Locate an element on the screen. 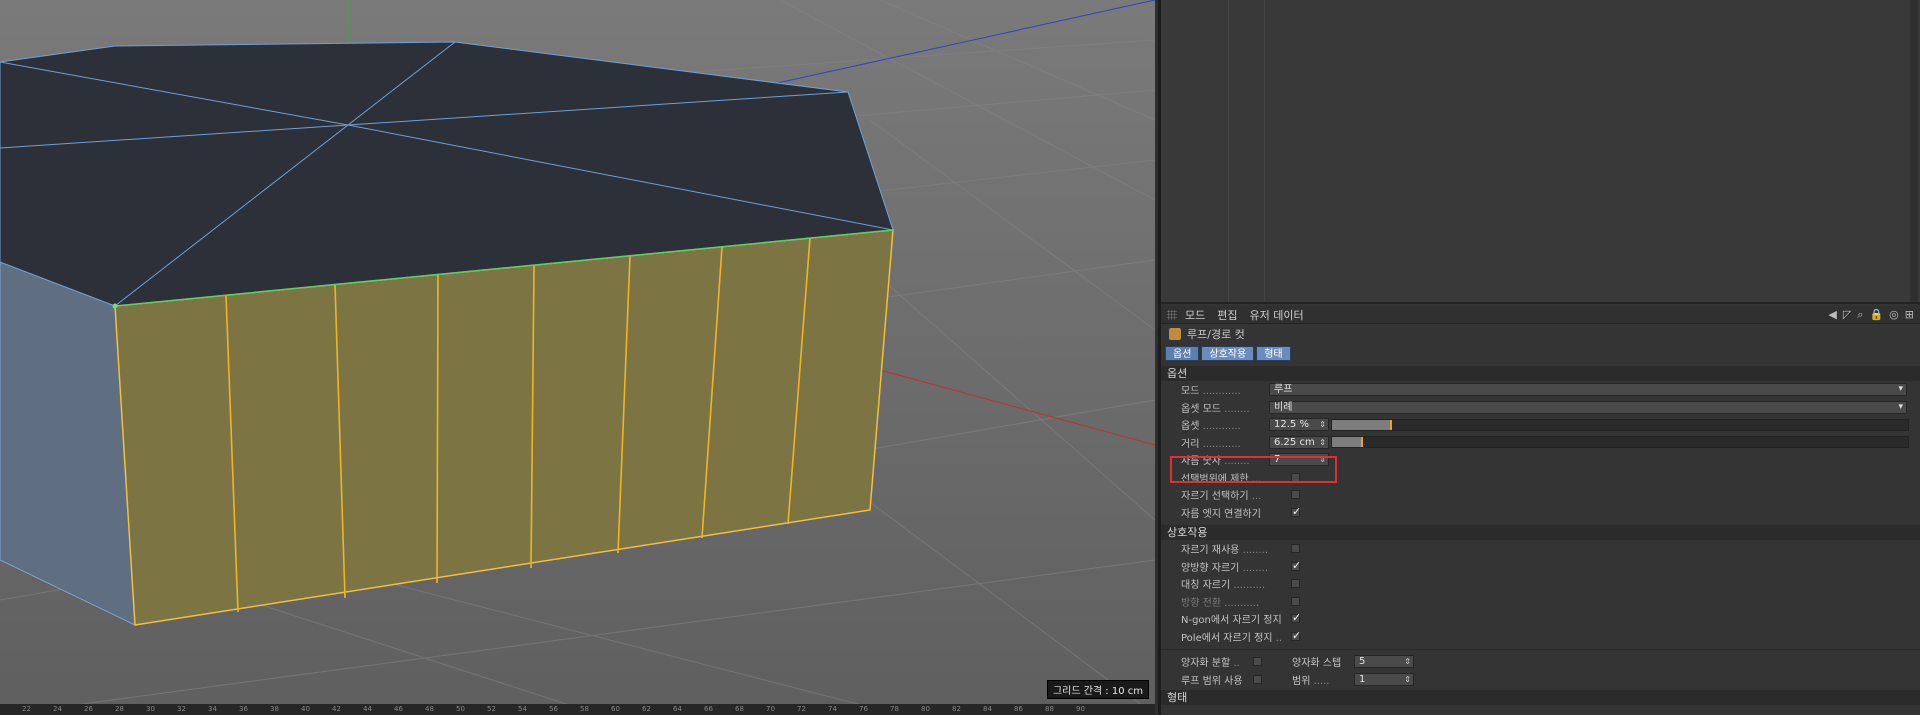 The image size is (1920, 715). attribute-menubar: 모드 편집 유저 데이터 ◀ ◸ ⌕ 🔒 ◎ ⊞ is located at coordinates (1540, 315).